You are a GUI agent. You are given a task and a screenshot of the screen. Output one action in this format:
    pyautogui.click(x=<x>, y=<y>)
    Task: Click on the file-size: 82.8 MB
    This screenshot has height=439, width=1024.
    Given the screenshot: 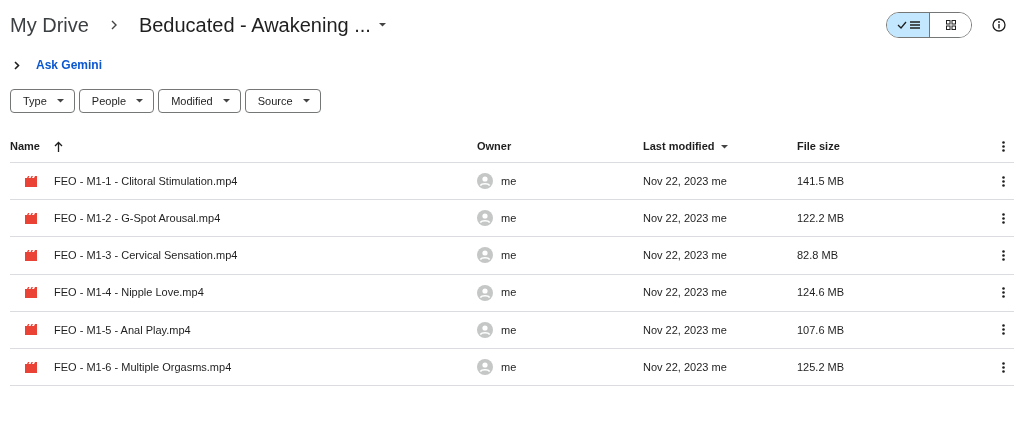 What is the action you would take?
    pyautogui.click(x=817, y=255)
    